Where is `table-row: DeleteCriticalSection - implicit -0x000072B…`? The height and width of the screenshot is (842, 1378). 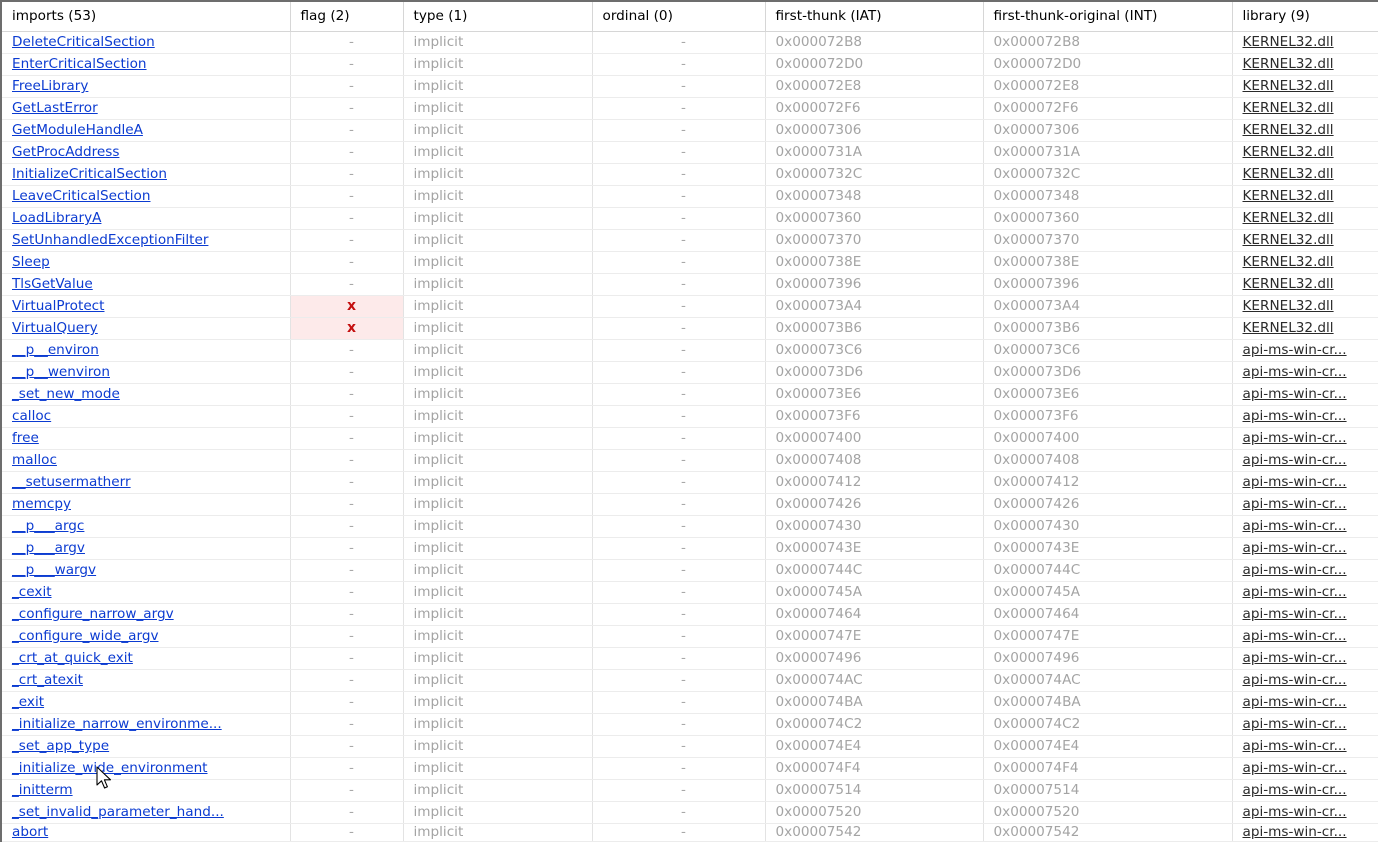 table-row: DeleteCriticalSection - implicit -0x000072B… is located at coordinates (690, 42).